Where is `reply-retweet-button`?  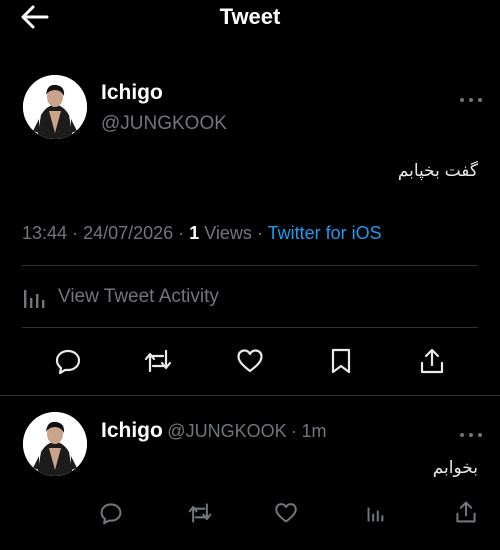
reply-retweet-button is located at coordinates (200, 513).